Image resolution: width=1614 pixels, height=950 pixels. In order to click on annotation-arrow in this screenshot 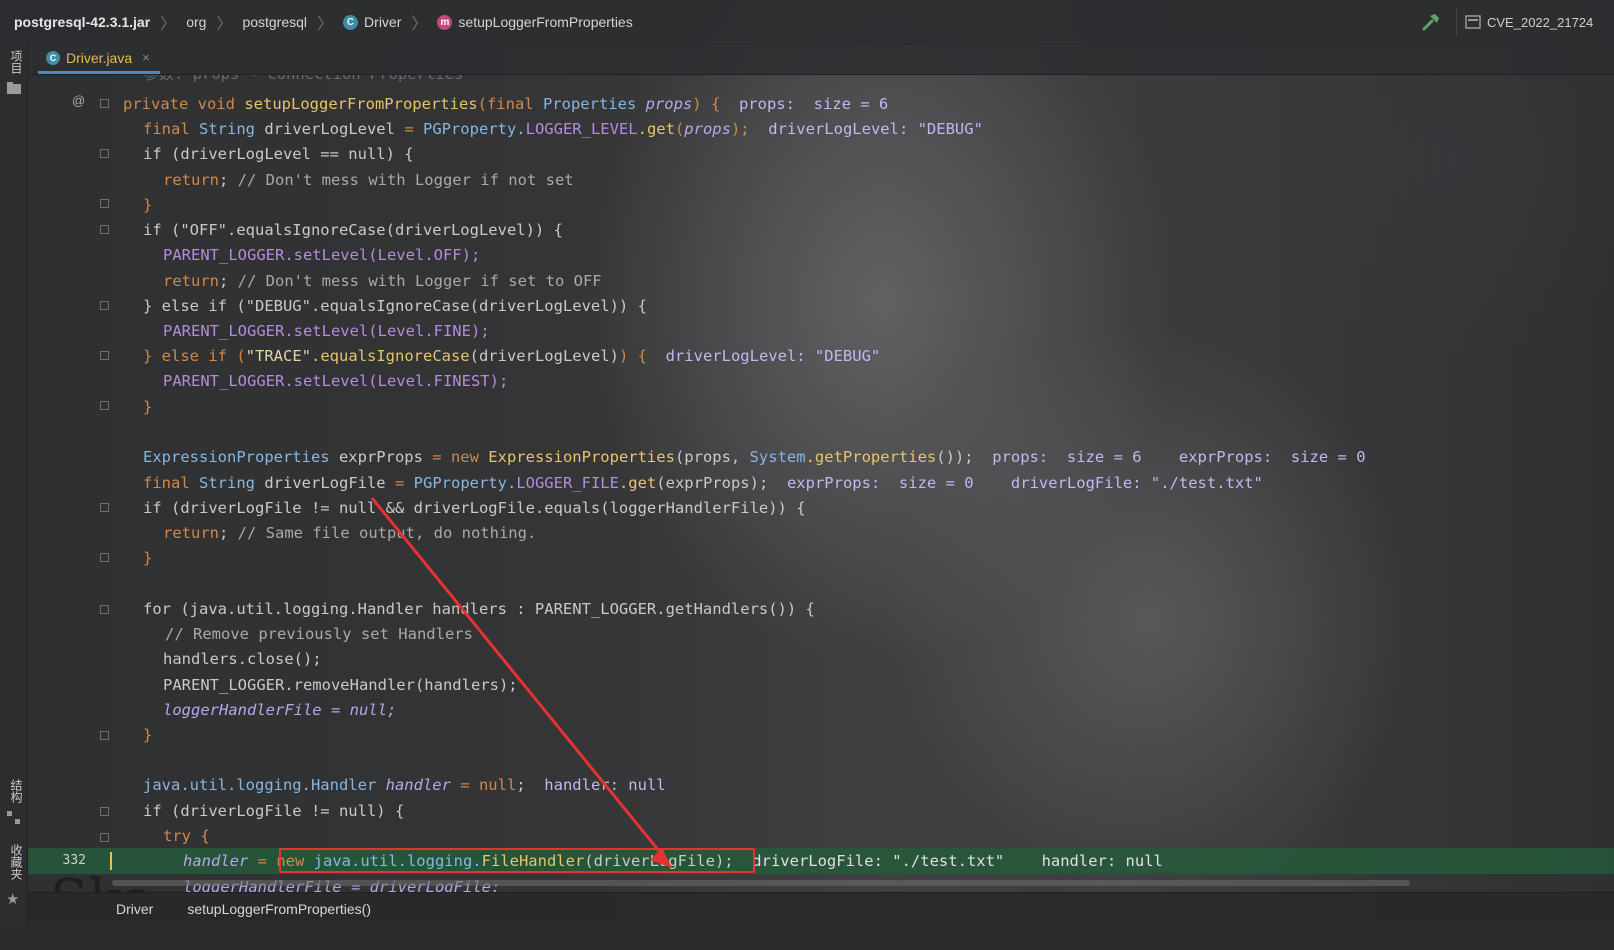, I will do `click(521, 682)`.